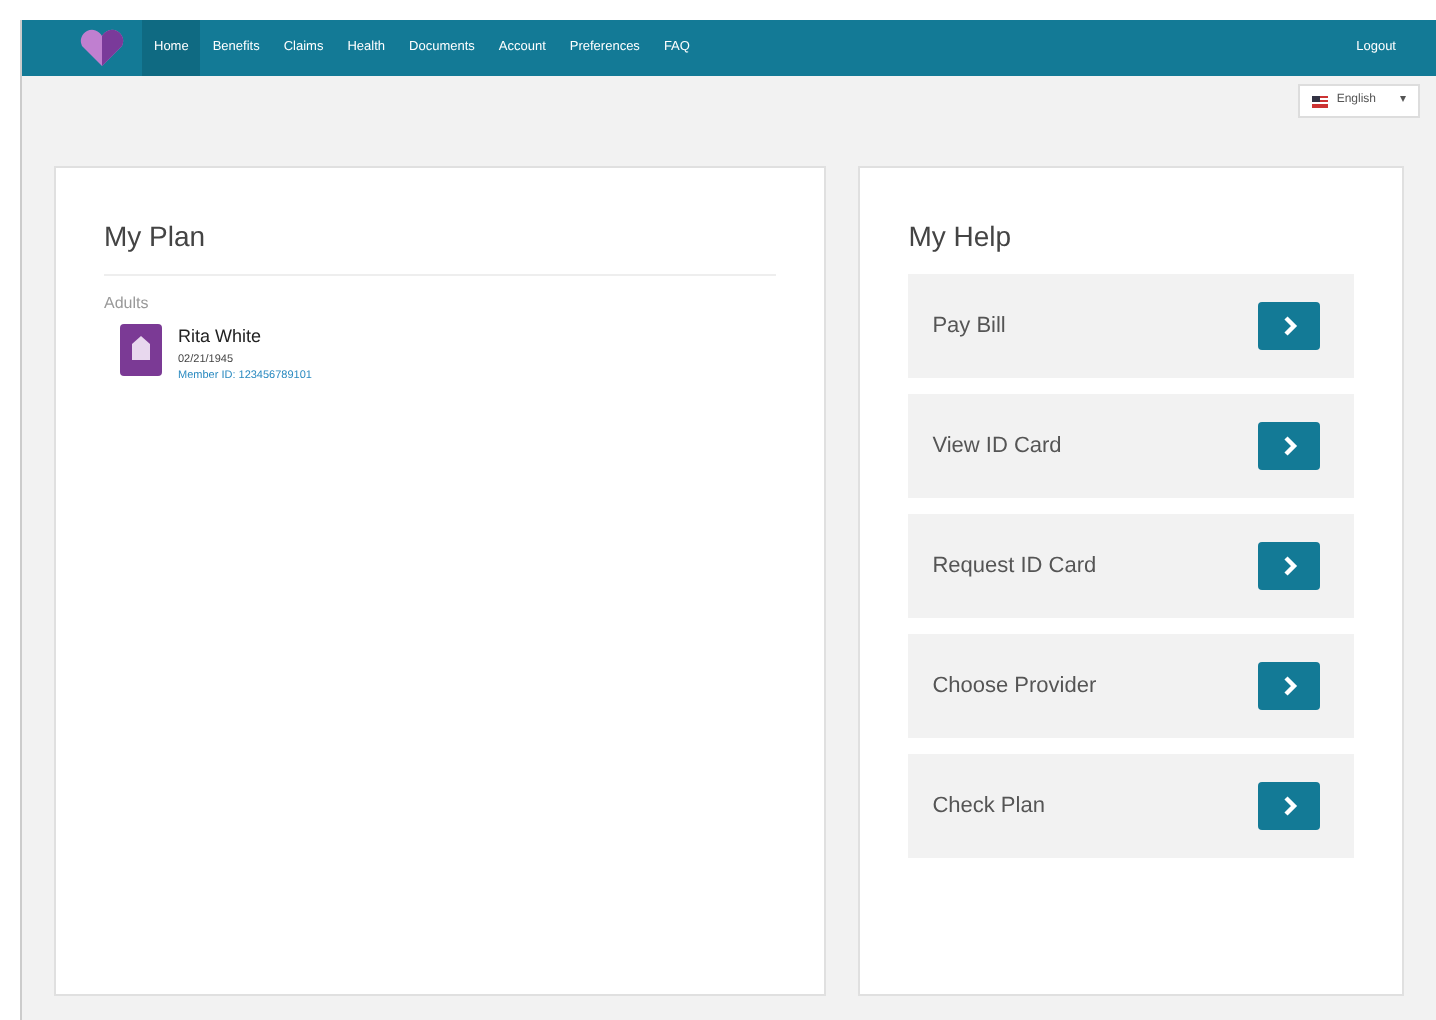 The width and height of the screenshot is (1436, 1020). Describe the element at coordinates (127, 304) in the screenshot. I see `group-label: Adults` at that location.